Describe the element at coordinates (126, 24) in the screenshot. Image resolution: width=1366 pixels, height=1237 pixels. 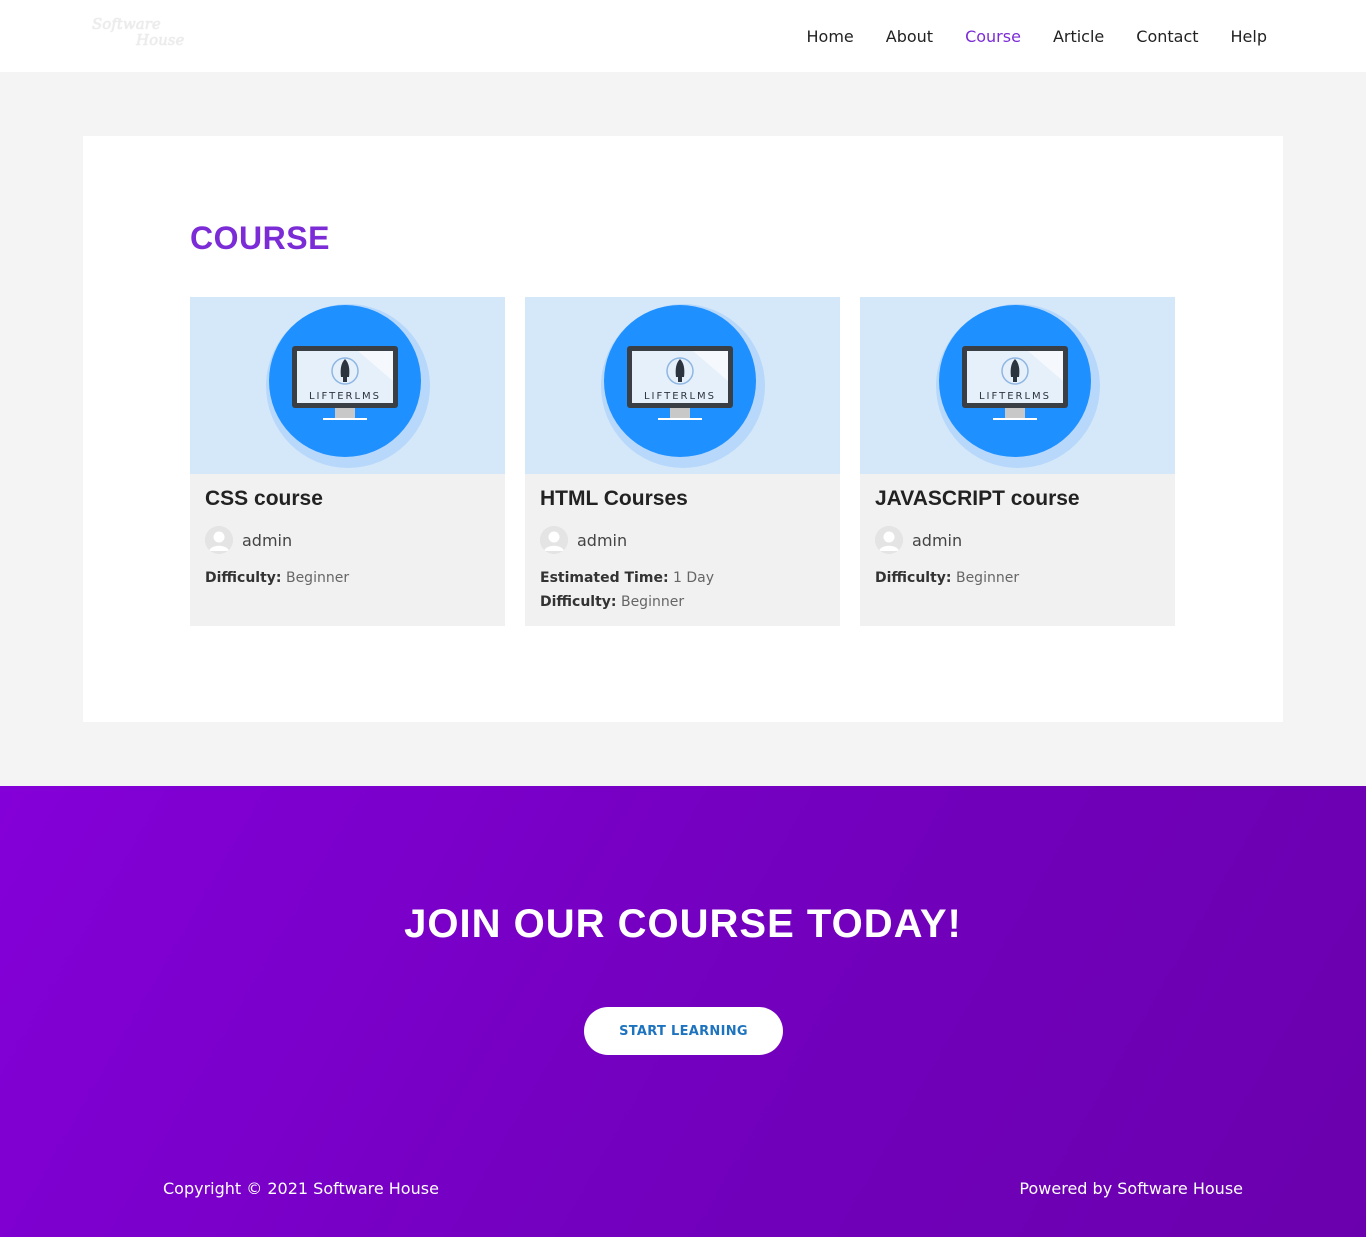
I see `logo-text-line1: Software` at that location.